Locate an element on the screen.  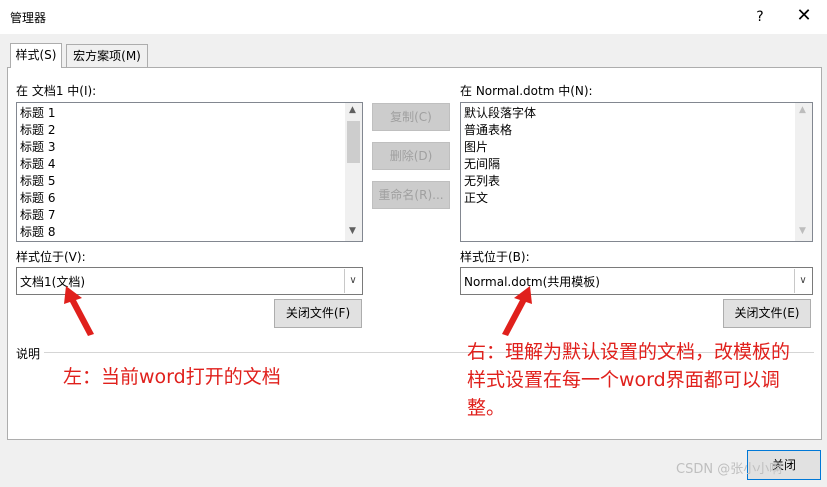
left-close-file-button: 关闭文件(F) is located at coordinates (318, 313).